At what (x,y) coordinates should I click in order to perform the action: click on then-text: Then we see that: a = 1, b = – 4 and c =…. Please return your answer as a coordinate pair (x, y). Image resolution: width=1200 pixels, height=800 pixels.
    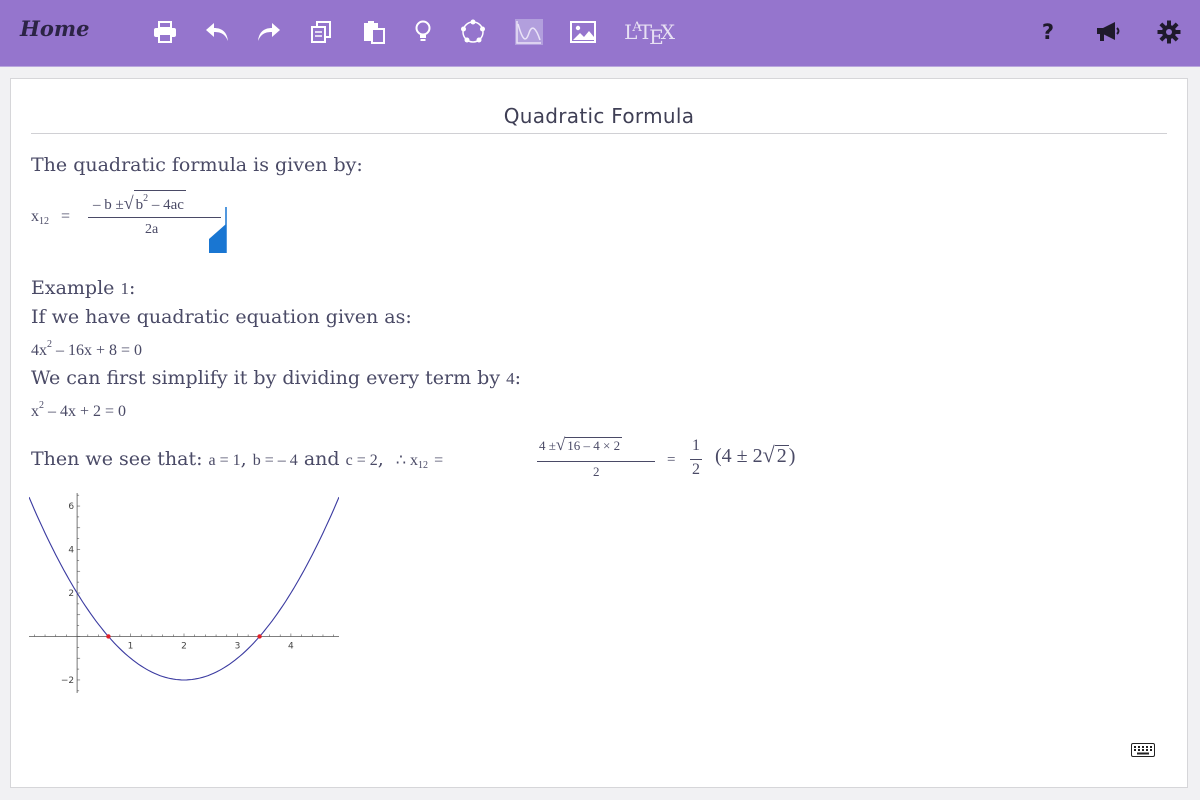
    Looking at the image, I should click on (237, 459).